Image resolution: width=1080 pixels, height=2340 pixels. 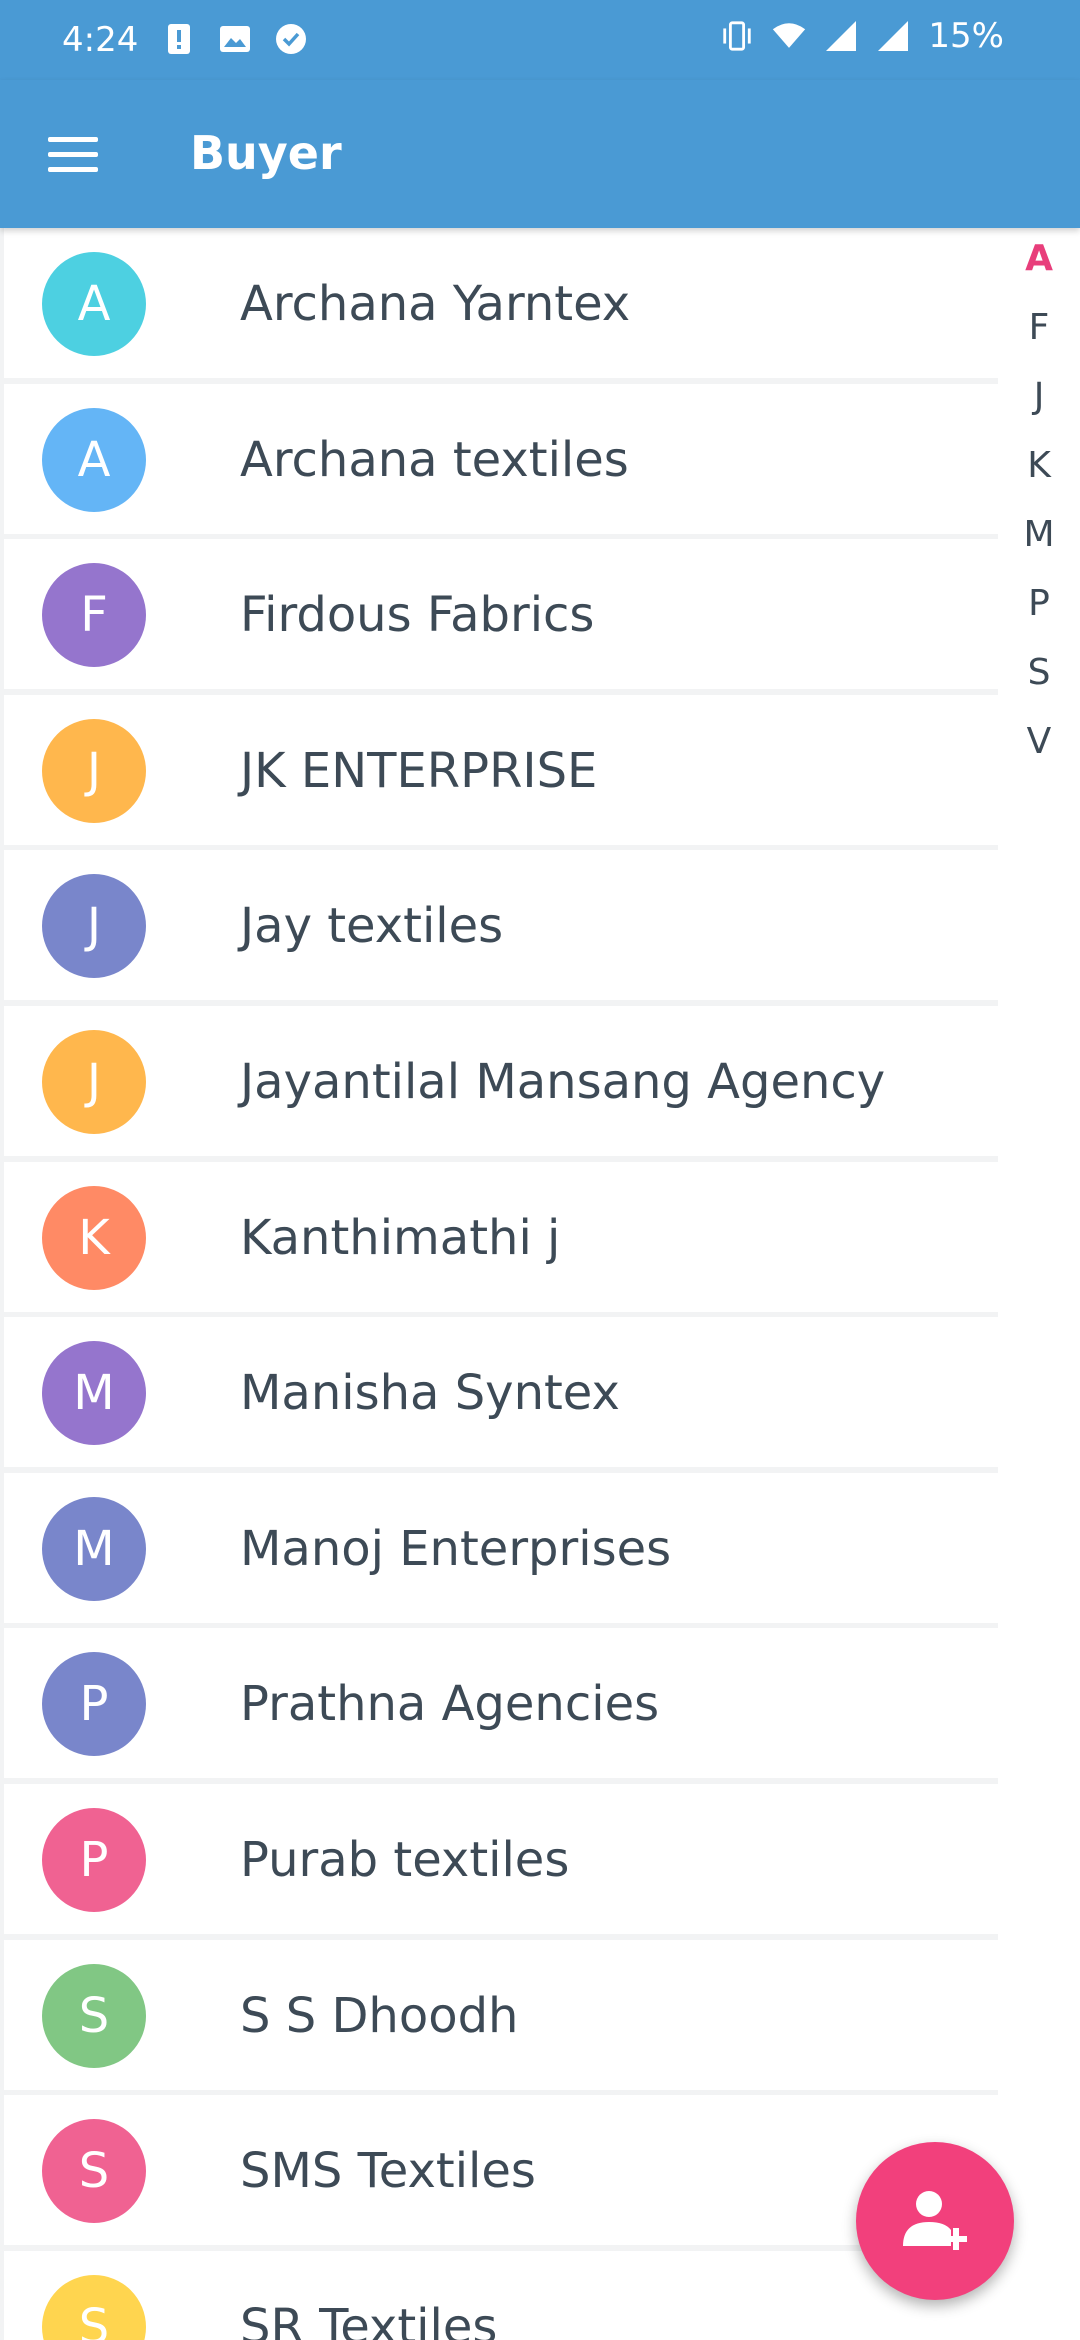 I want to click on avatar: F, so click(x=94, y=615).